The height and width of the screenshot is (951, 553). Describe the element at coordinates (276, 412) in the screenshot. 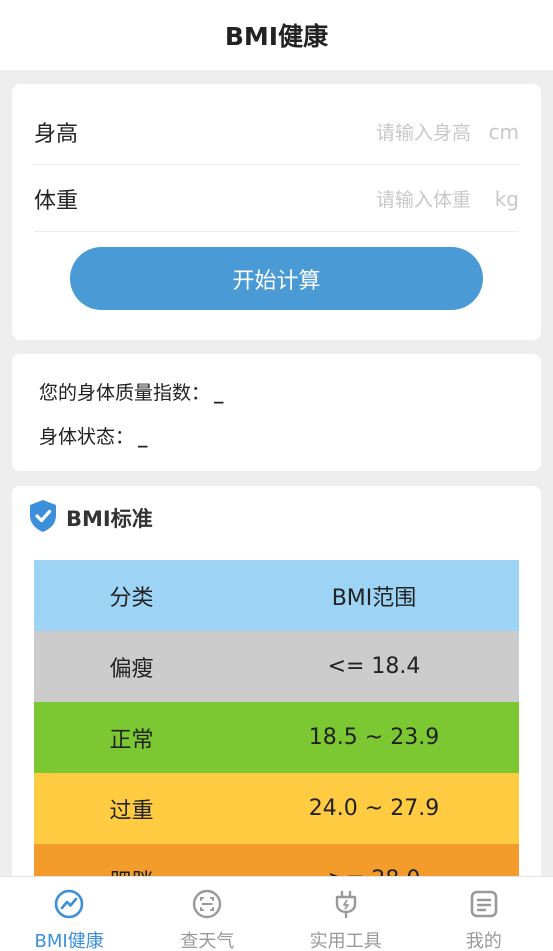

I see `result-card: 您的身体质量指数： _ 身体状态： _` at that location.